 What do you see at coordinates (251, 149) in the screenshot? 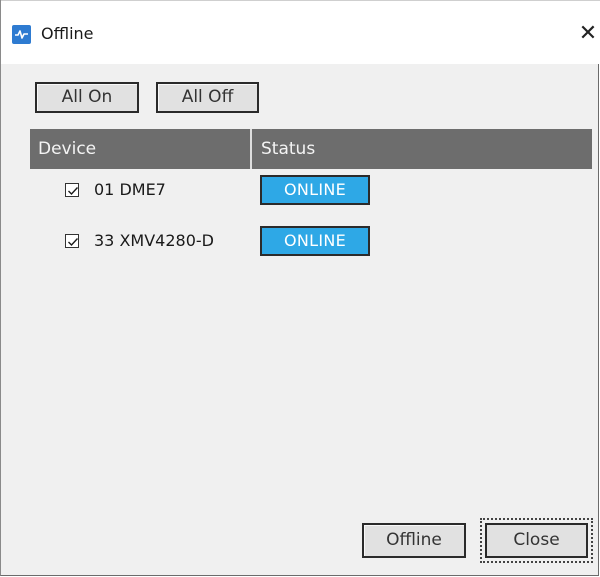
I see `column-divider` at bounding box center [251, 149].